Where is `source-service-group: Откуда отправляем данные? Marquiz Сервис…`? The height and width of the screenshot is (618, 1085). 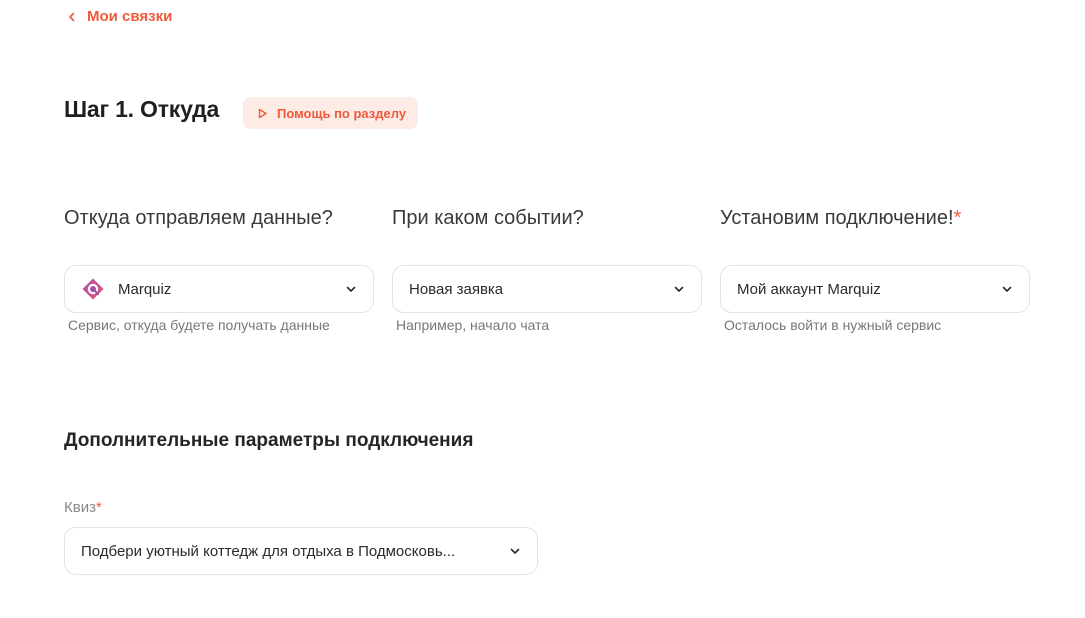 source-service-group: Откуда отправляем данные? Marquiz Сервис… is located at coordinates (219, 270).